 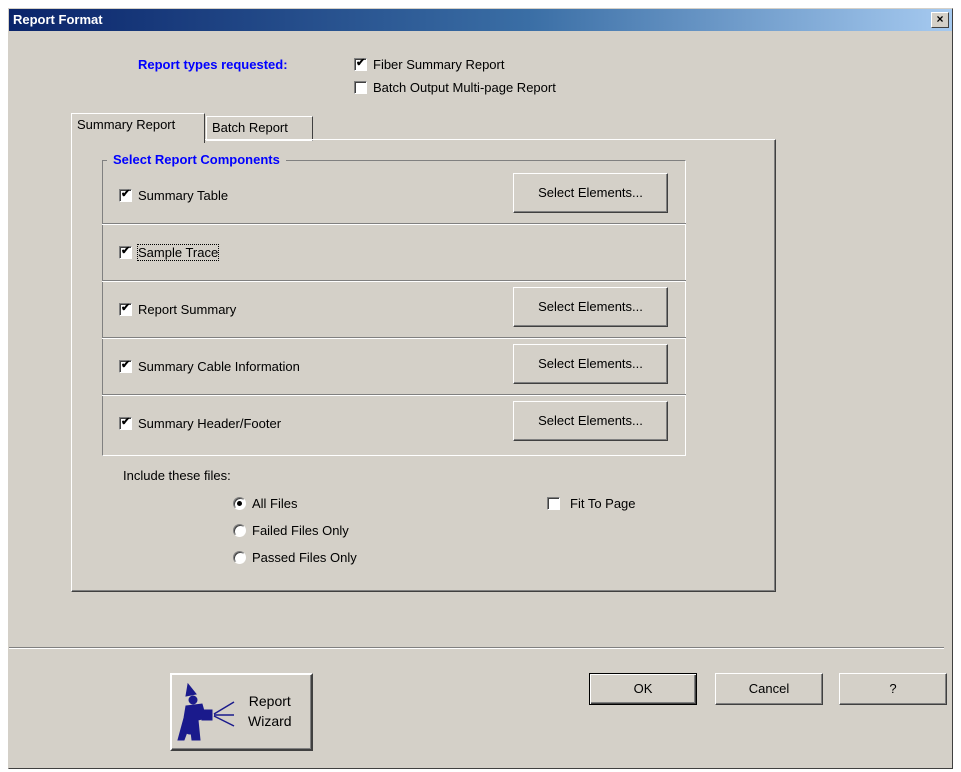 I want to click on passed-files-radio: Passed Files Only, so click(x=295, y=557).